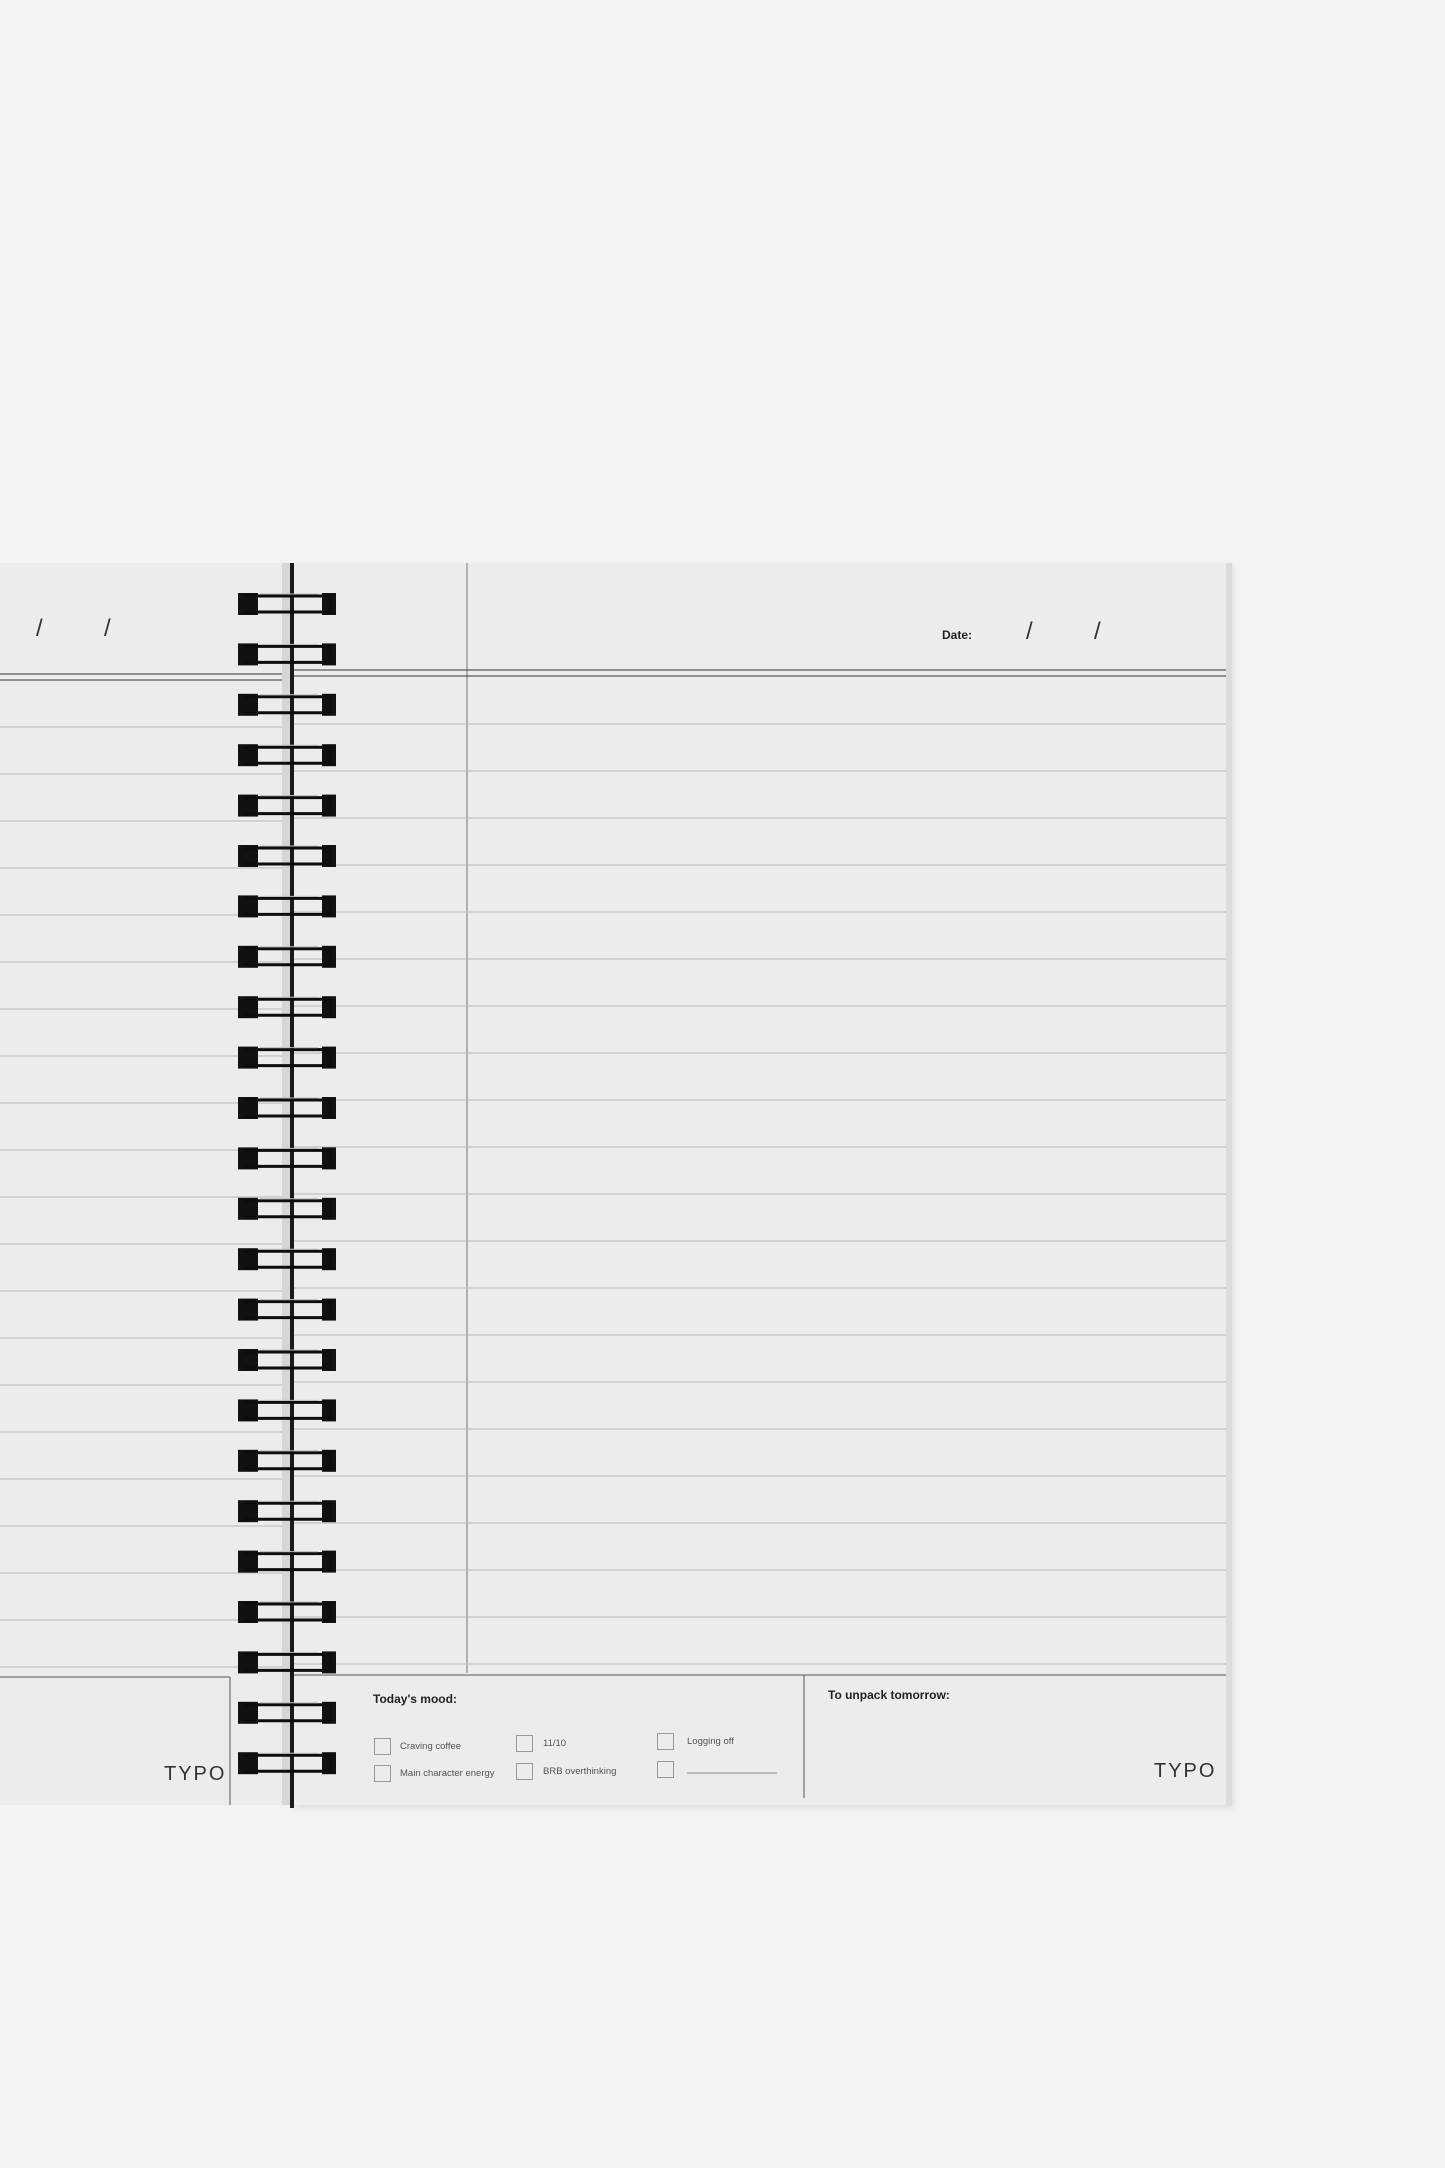  What do you see at coordinates (415, 1699) in the screenshot?
I see `mood-title: Today's mood:` at bounding box center [415, 1699].